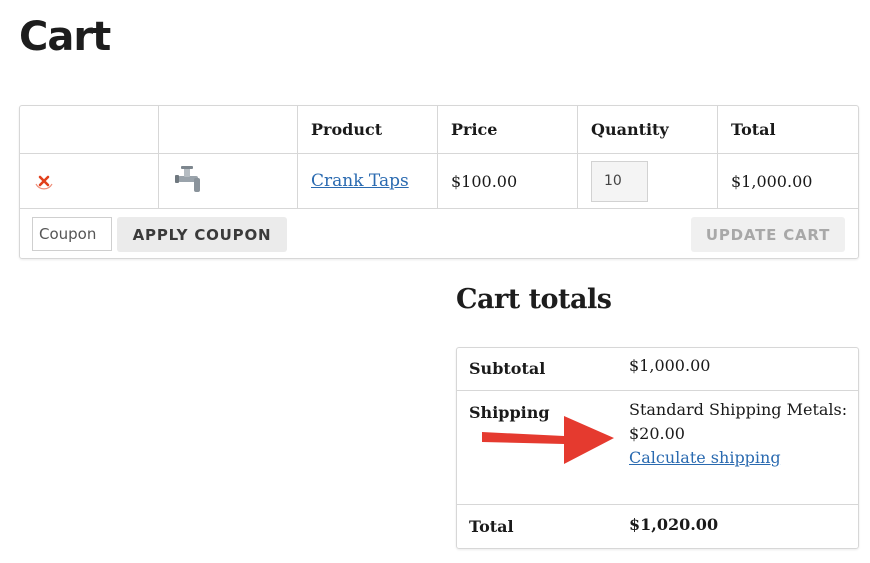 The width and height of the screenshot is (870, 563). What do you see at coordinates (507, 368) in the screenshot?
I see `subtotal-label: Subtotal` at bounding box center [507, 368].